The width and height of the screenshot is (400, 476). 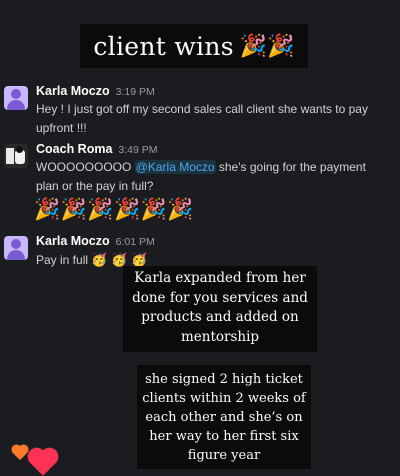 What do you see at coordinates (119, 259) in the screenshot?
I see `partying-face-icon: 🥳 🥳 🥳` at bounding box center [119, 259].